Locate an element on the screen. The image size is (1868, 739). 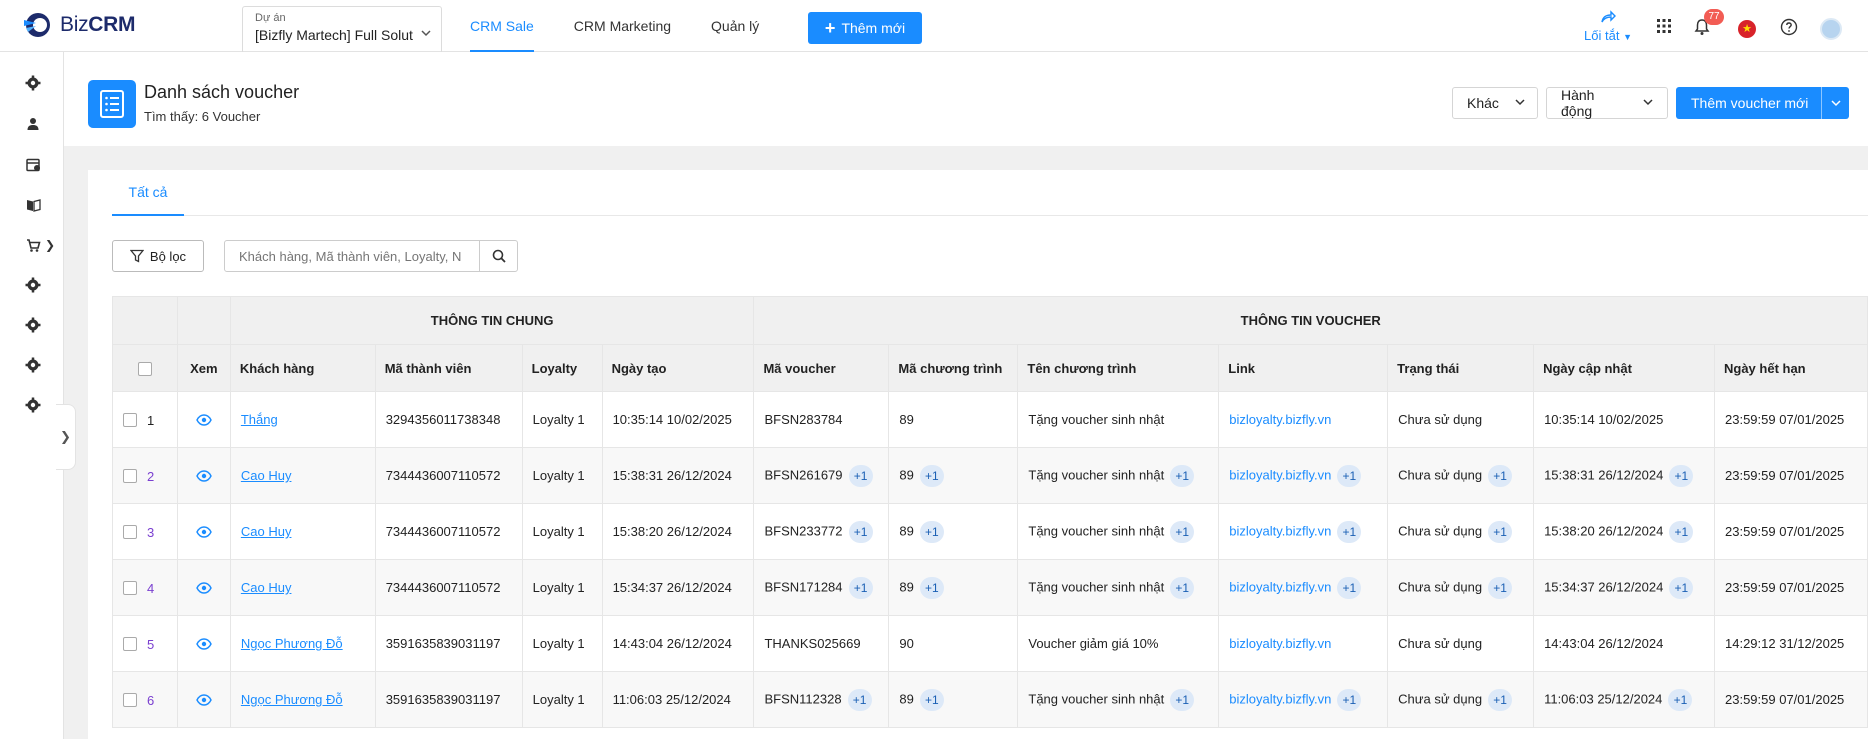
nav-crm-marketing: CRM Marketing is located at coordinates (622, 26).